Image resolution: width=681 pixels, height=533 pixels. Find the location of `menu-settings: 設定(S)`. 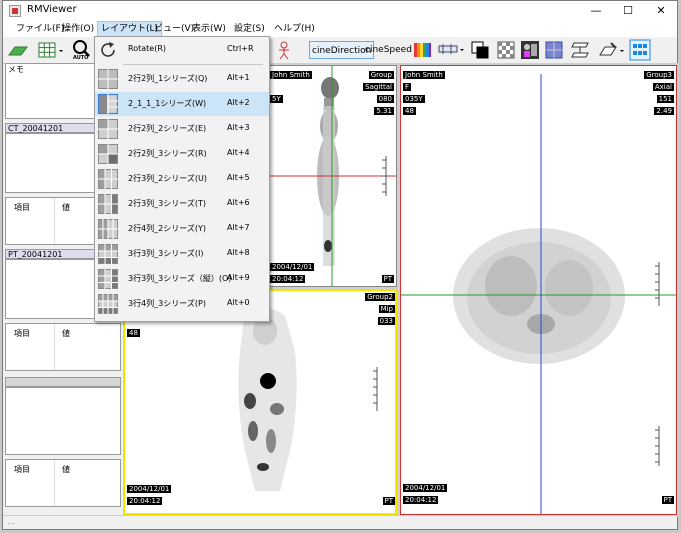

menu-settings: 設定(S) is located at coordinates (249, 29).